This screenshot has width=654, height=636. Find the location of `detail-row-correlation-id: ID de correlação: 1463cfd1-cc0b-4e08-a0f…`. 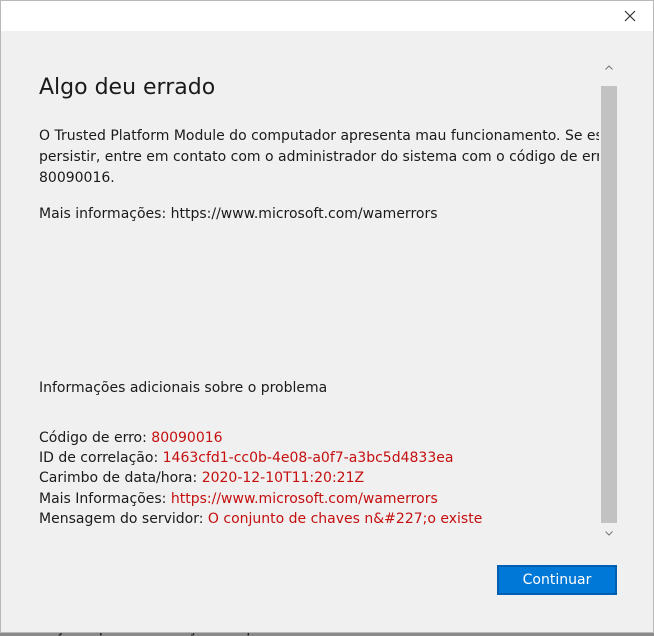

detail-row-correlation-id: ID de correlação: 1463cfd1-cc0b-4e08-a0f… is located at coordinates (260, 458).